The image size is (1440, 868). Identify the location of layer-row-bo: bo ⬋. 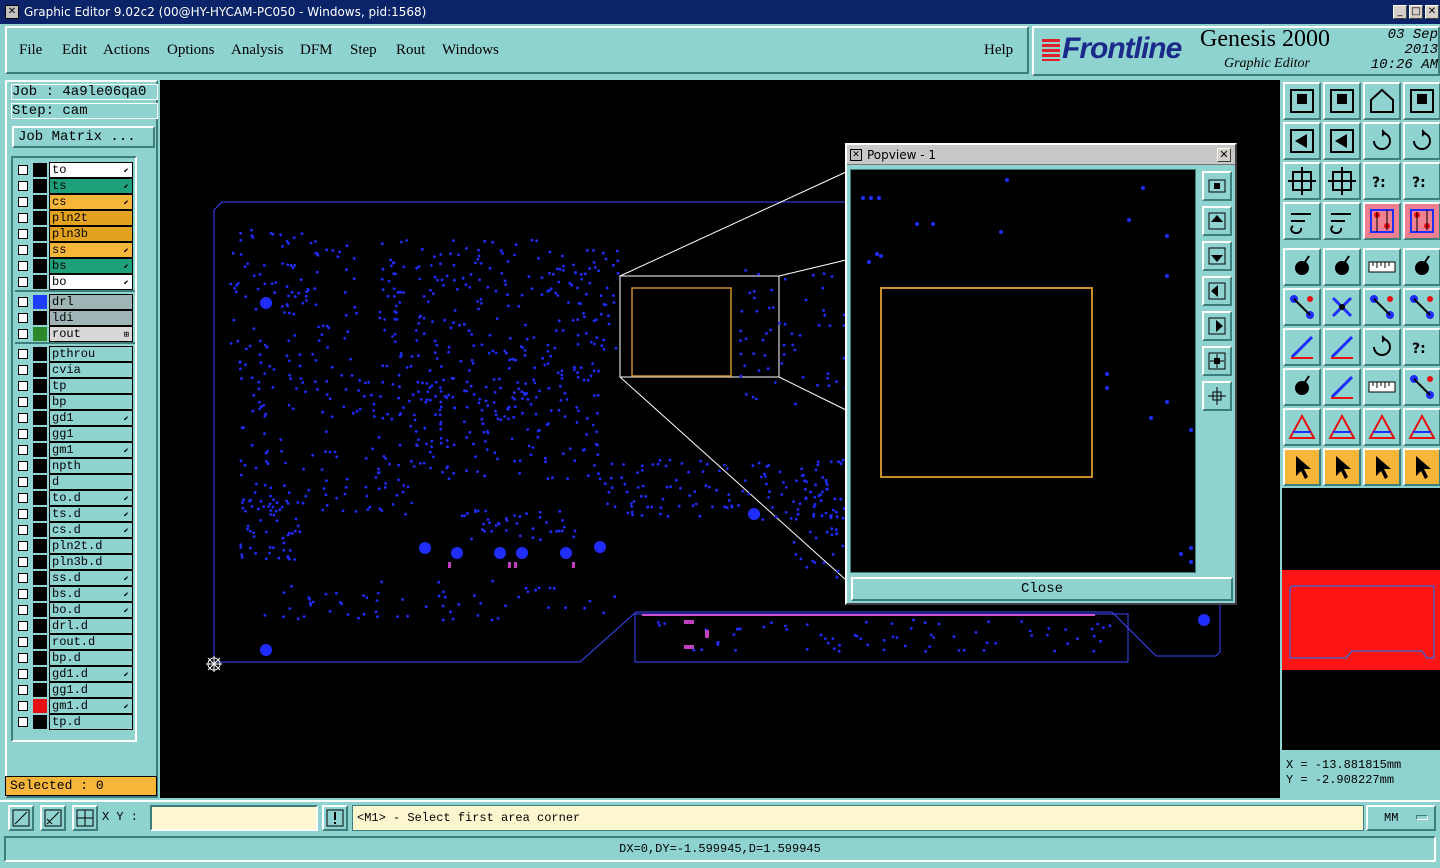
(75, 282).